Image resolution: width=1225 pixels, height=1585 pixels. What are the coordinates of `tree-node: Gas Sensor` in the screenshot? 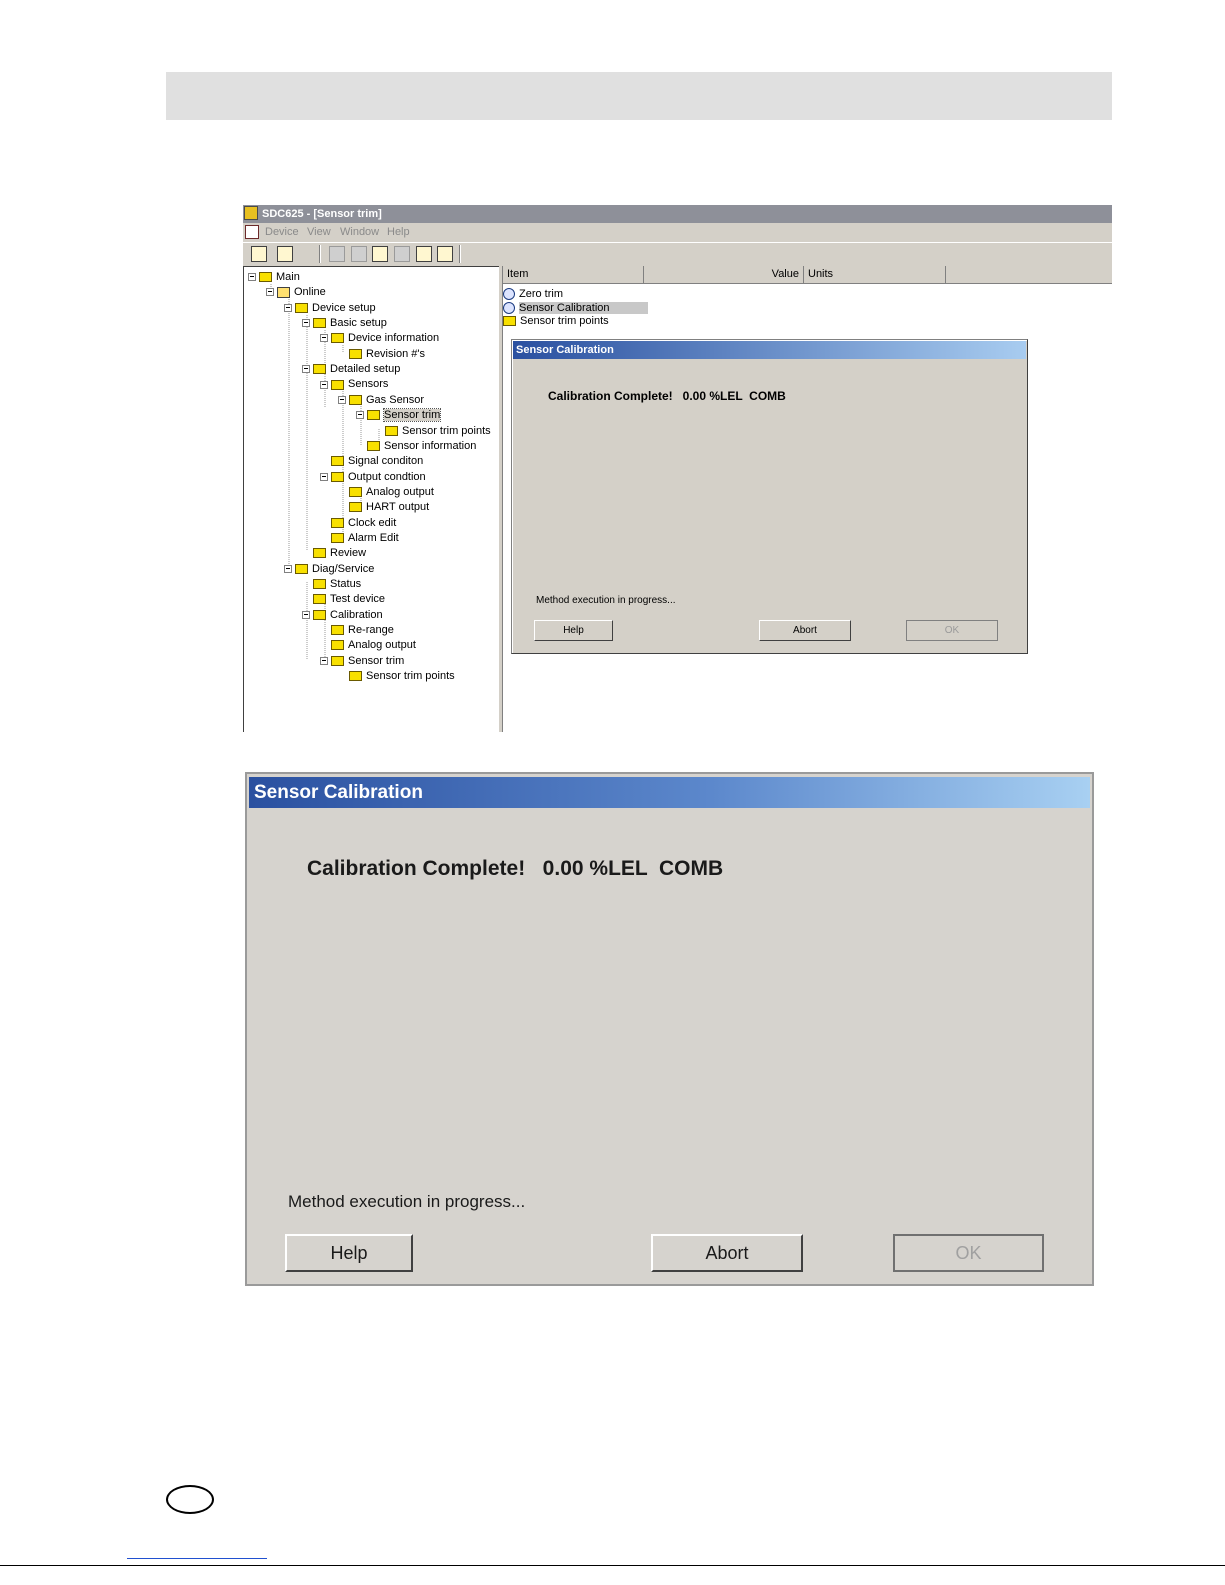 It's located at (381, 400).